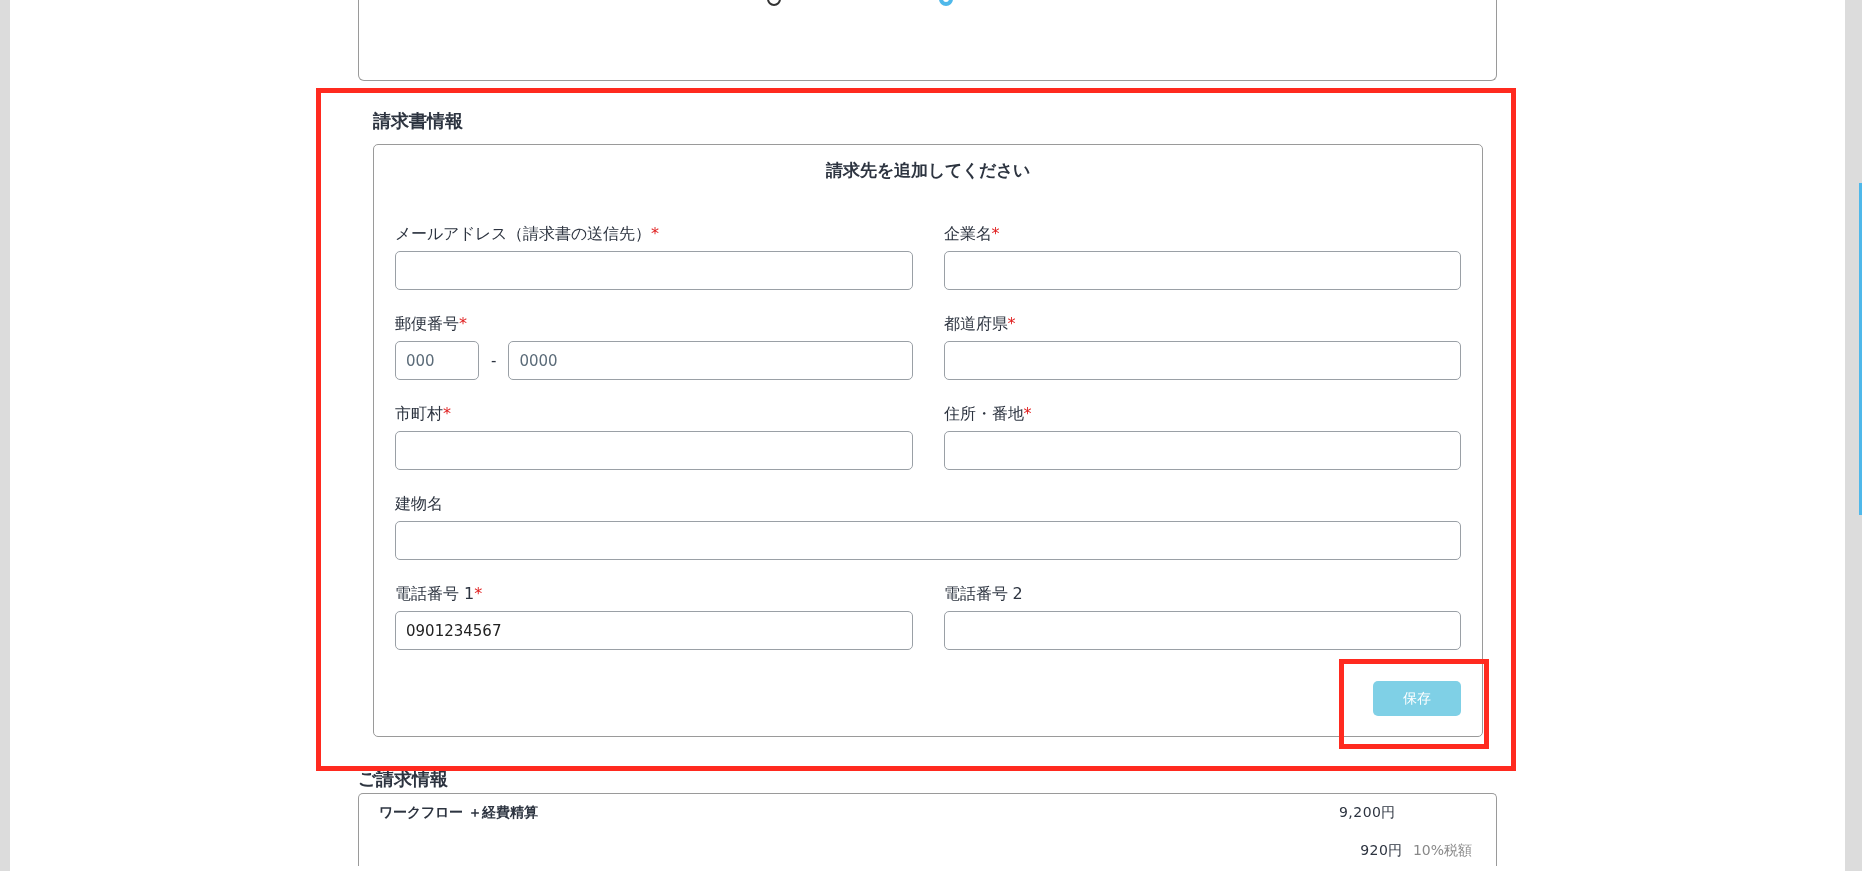 This screenshot has height=871, width=1862. Describe the element at coordinates (459, 813) in the screenshot. I see `item-label: ワークフロー ＋経費精算` at that location.